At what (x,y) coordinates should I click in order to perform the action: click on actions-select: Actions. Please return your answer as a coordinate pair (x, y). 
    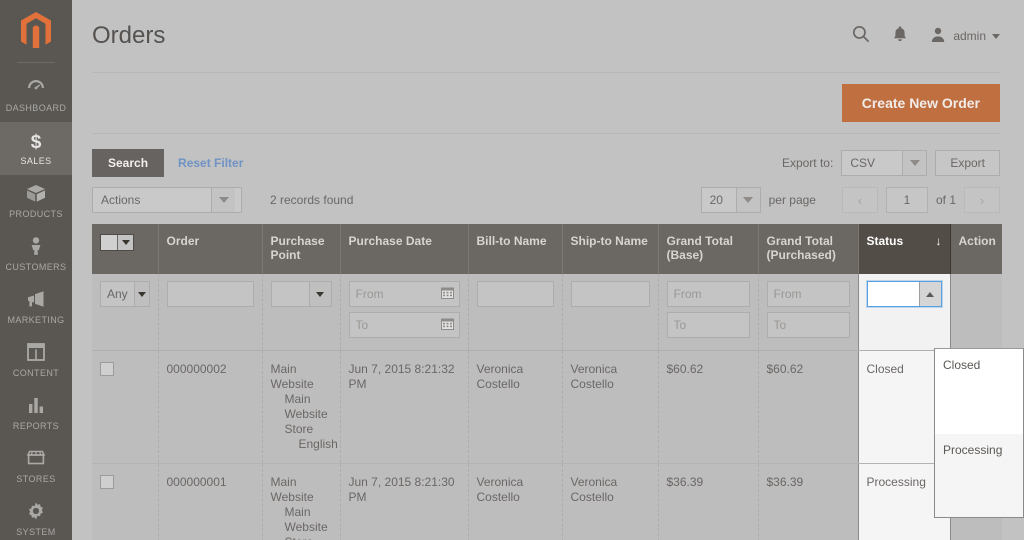
    Looking at the image, I should click on (167, 200).